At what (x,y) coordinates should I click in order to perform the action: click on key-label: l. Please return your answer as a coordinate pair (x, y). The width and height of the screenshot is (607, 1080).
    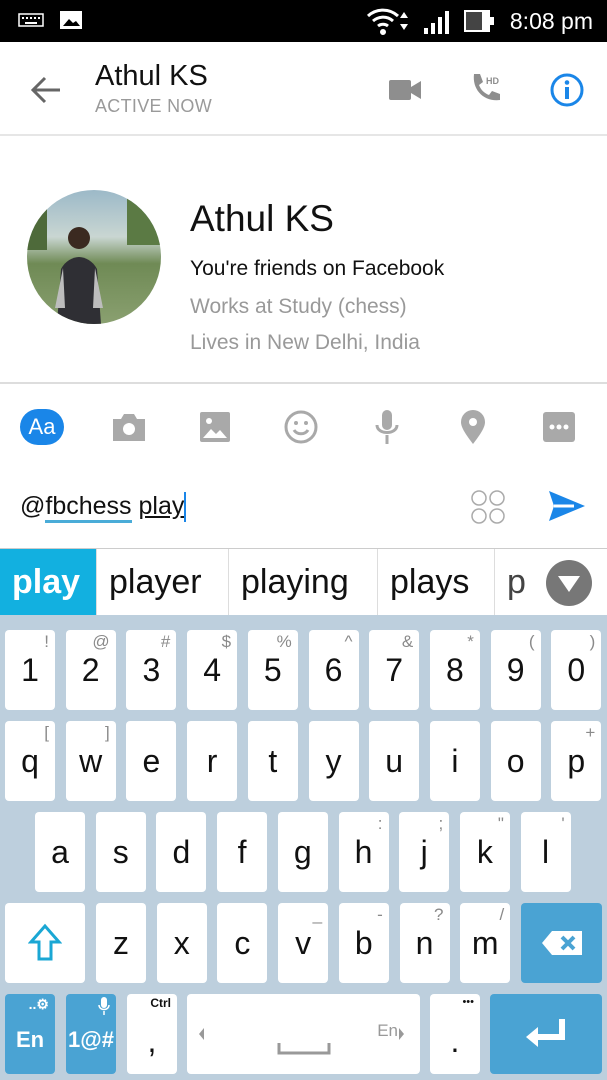
    Looking at the image, I should click on (546, 851).